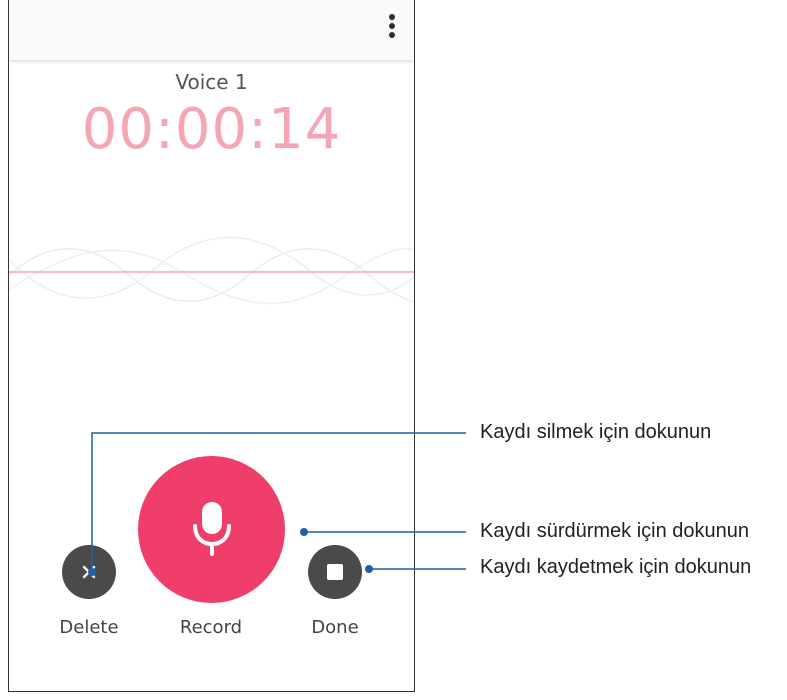 The height and width of the screenshot is (700, 787). What do you see at coordinates (211, 627) in the screenshot?
I see `record-label: Record` at bounding box center [211, 627].